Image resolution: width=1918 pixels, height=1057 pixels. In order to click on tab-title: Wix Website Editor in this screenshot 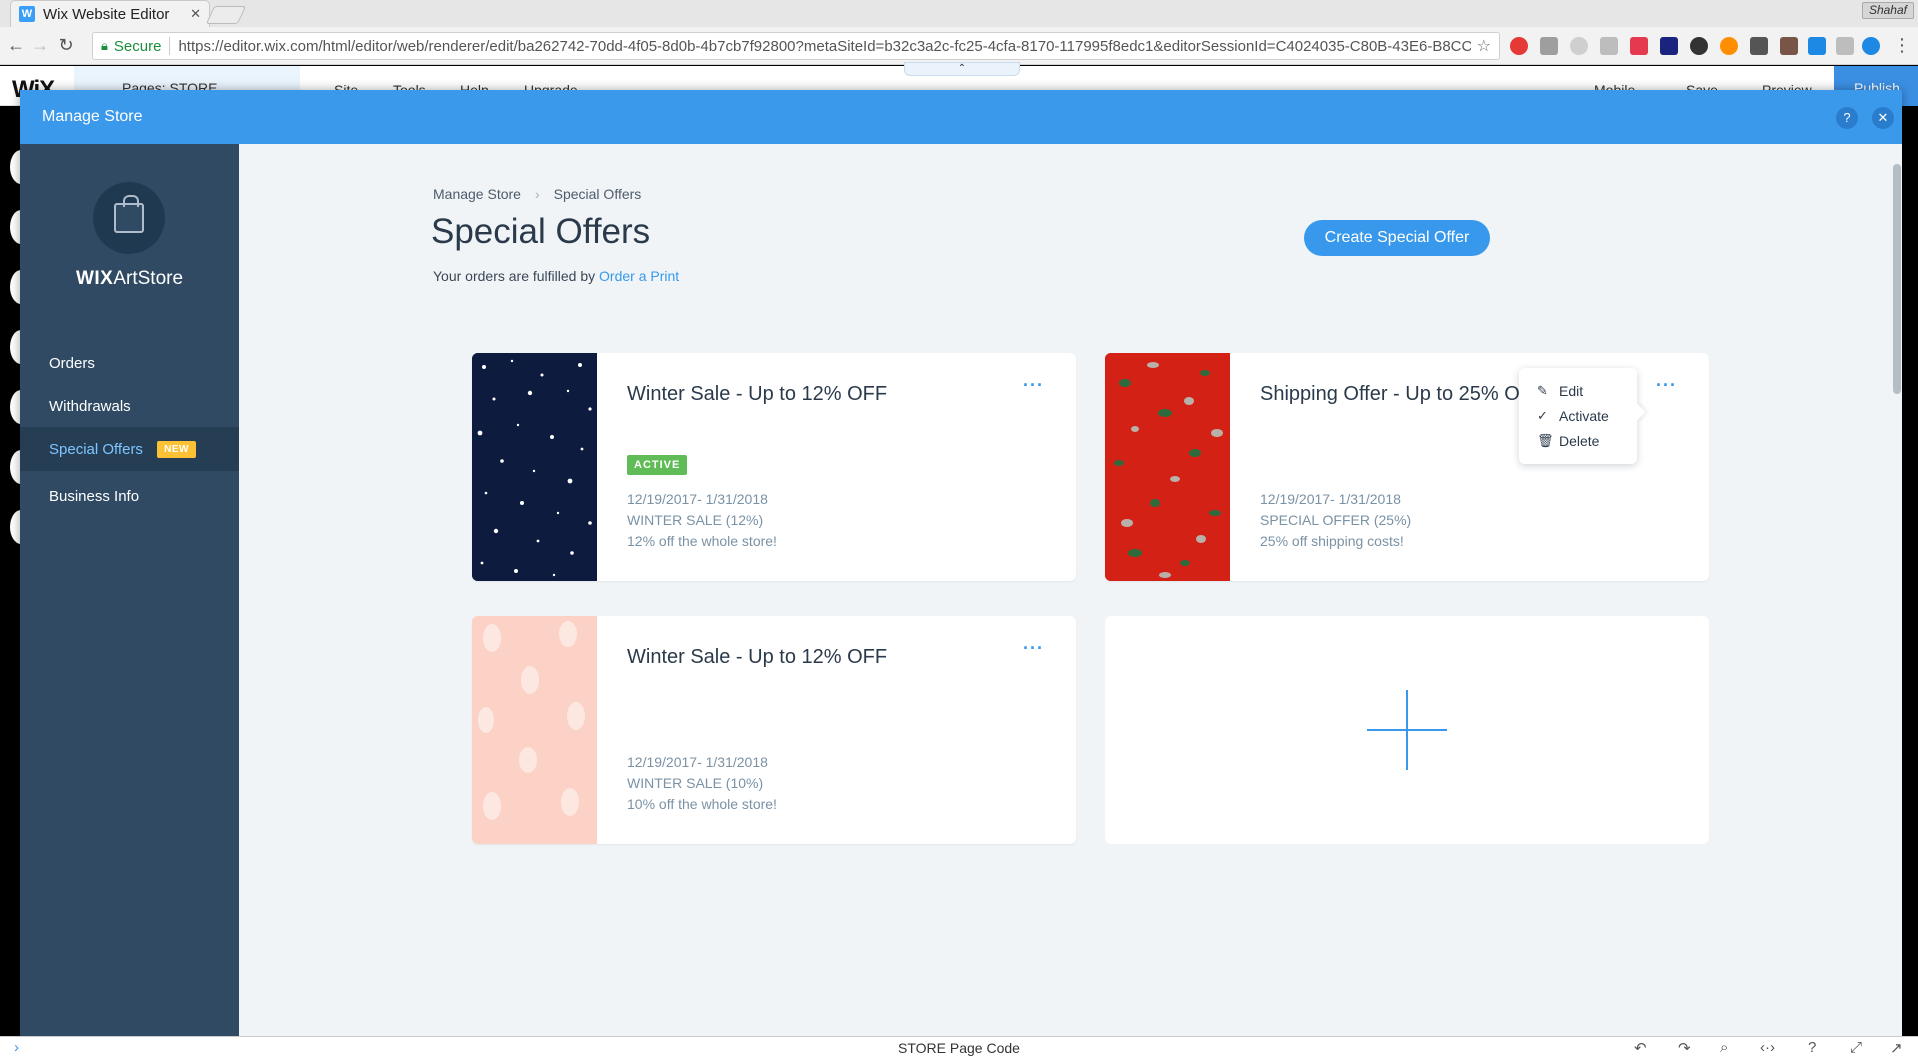, I will do `click(106, 14)`.